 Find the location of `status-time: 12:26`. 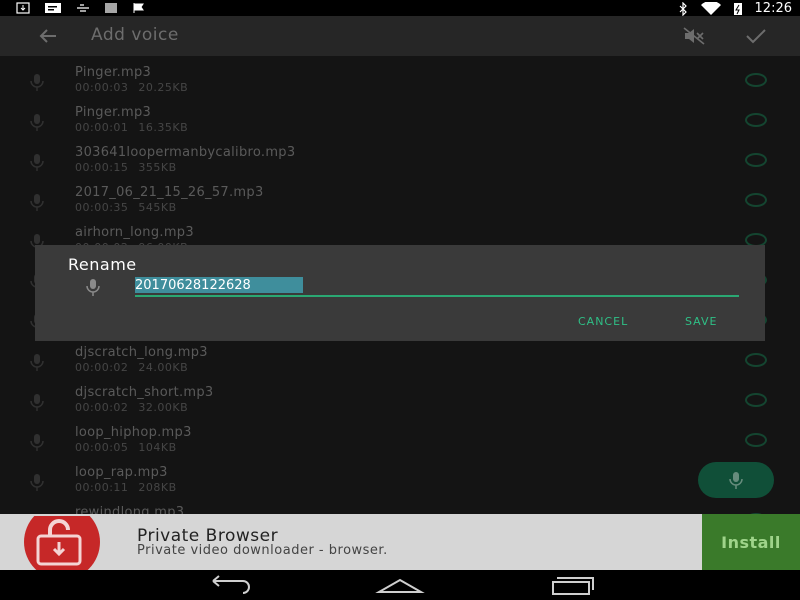

status-time: 12:26 is located at coordinates (773, 8).